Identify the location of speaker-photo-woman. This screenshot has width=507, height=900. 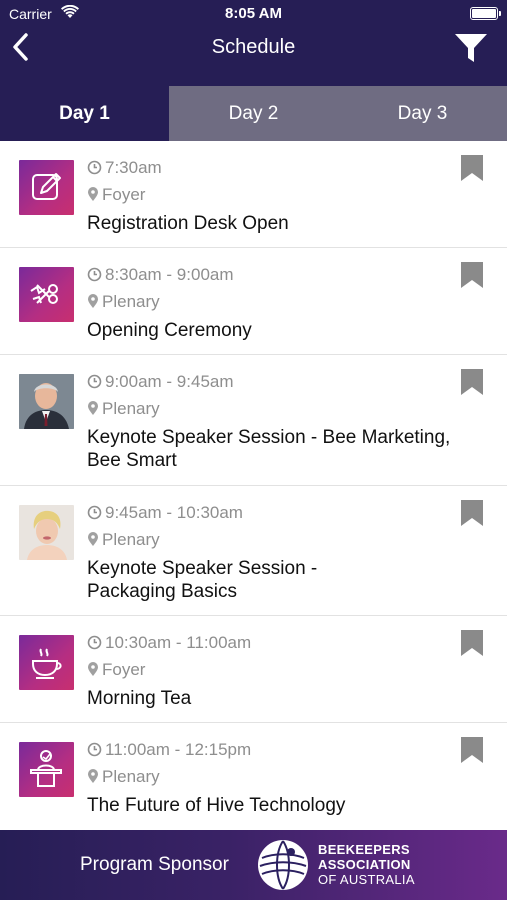
(46, 532).